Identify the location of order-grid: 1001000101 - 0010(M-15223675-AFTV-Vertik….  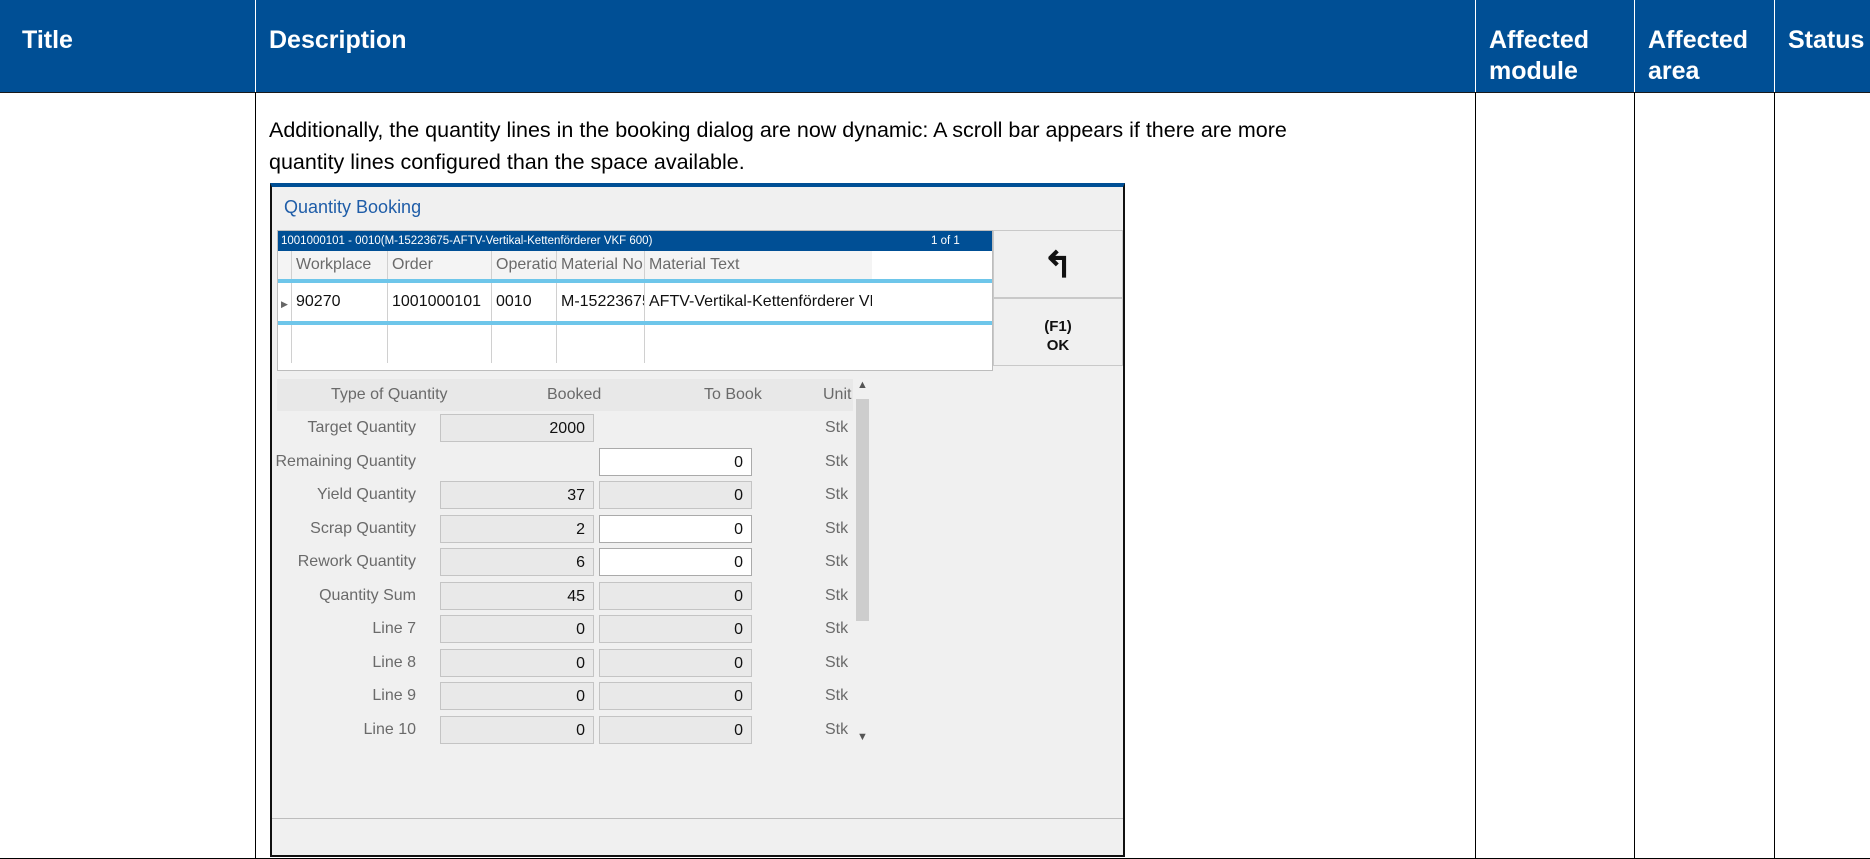
(635, 300).